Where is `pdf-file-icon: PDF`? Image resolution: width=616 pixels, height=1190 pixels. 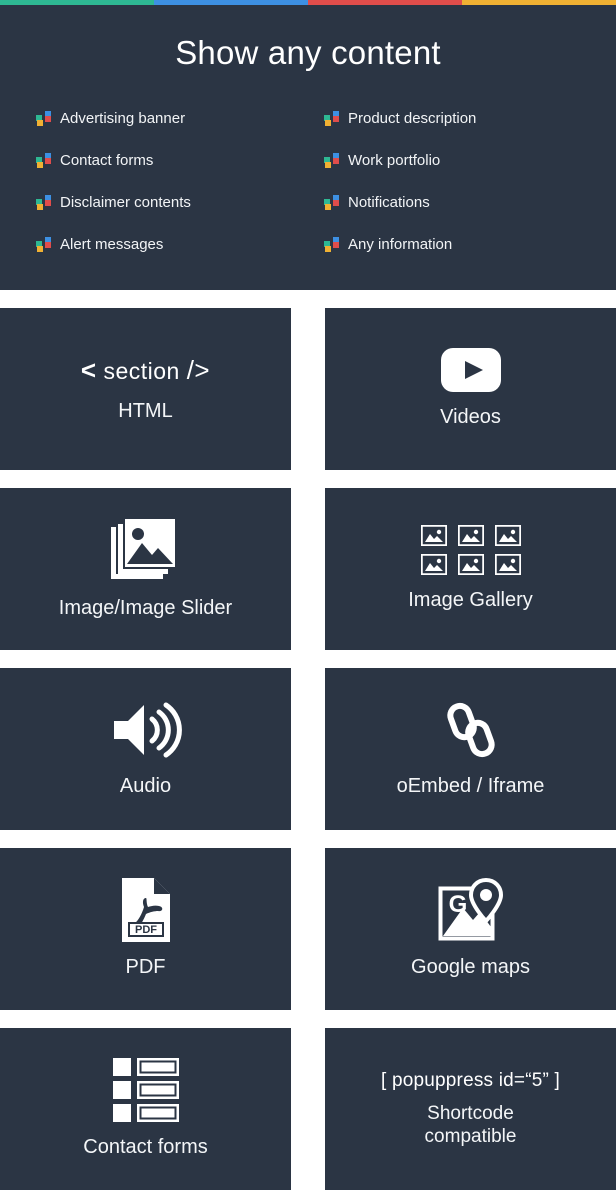
pdf-file-icon: PDF is located at coordinates (146, 910).